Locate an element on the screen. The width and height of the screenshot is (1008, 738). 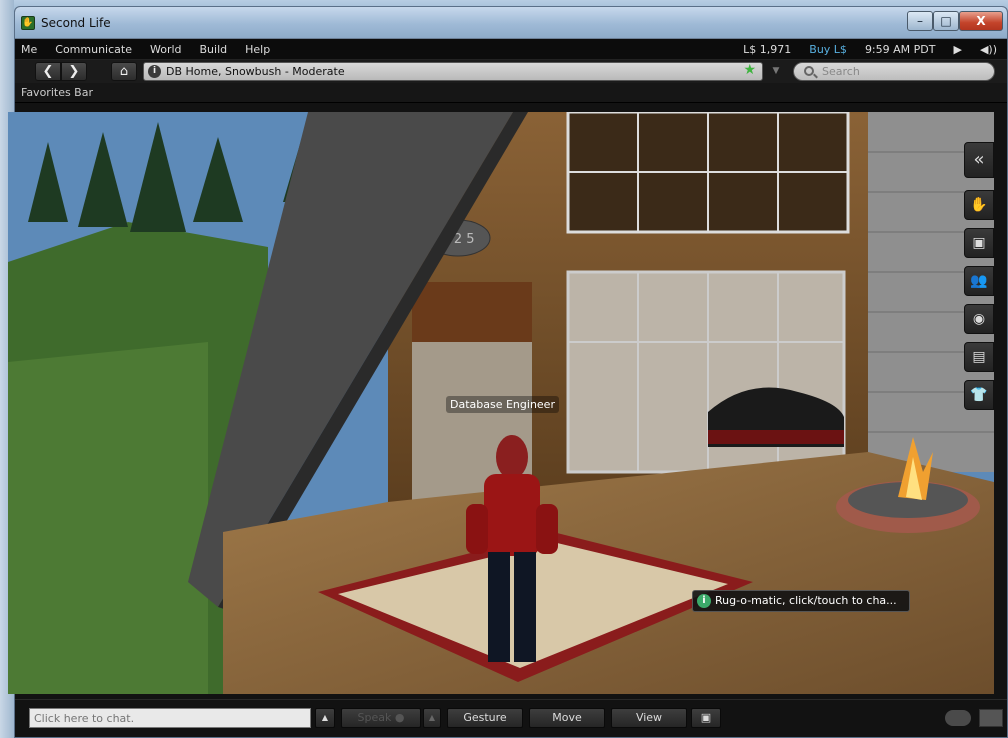
clock: 9:59 AM PDT is located at coordinates (900, 49).